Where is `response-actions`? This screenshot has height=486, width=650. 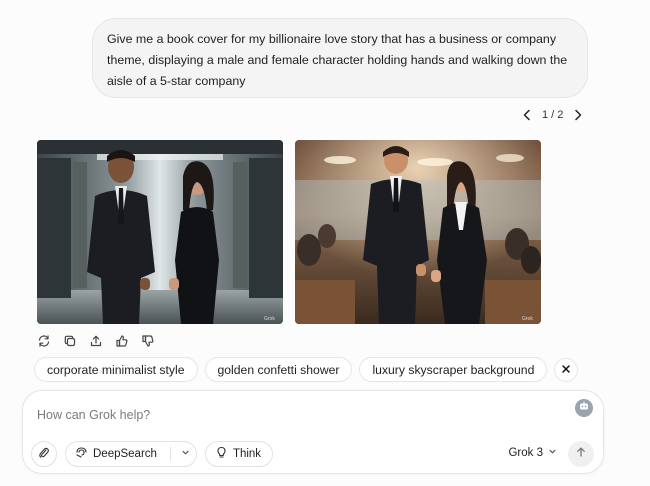
response-actions is located at coordinates (96, 341).